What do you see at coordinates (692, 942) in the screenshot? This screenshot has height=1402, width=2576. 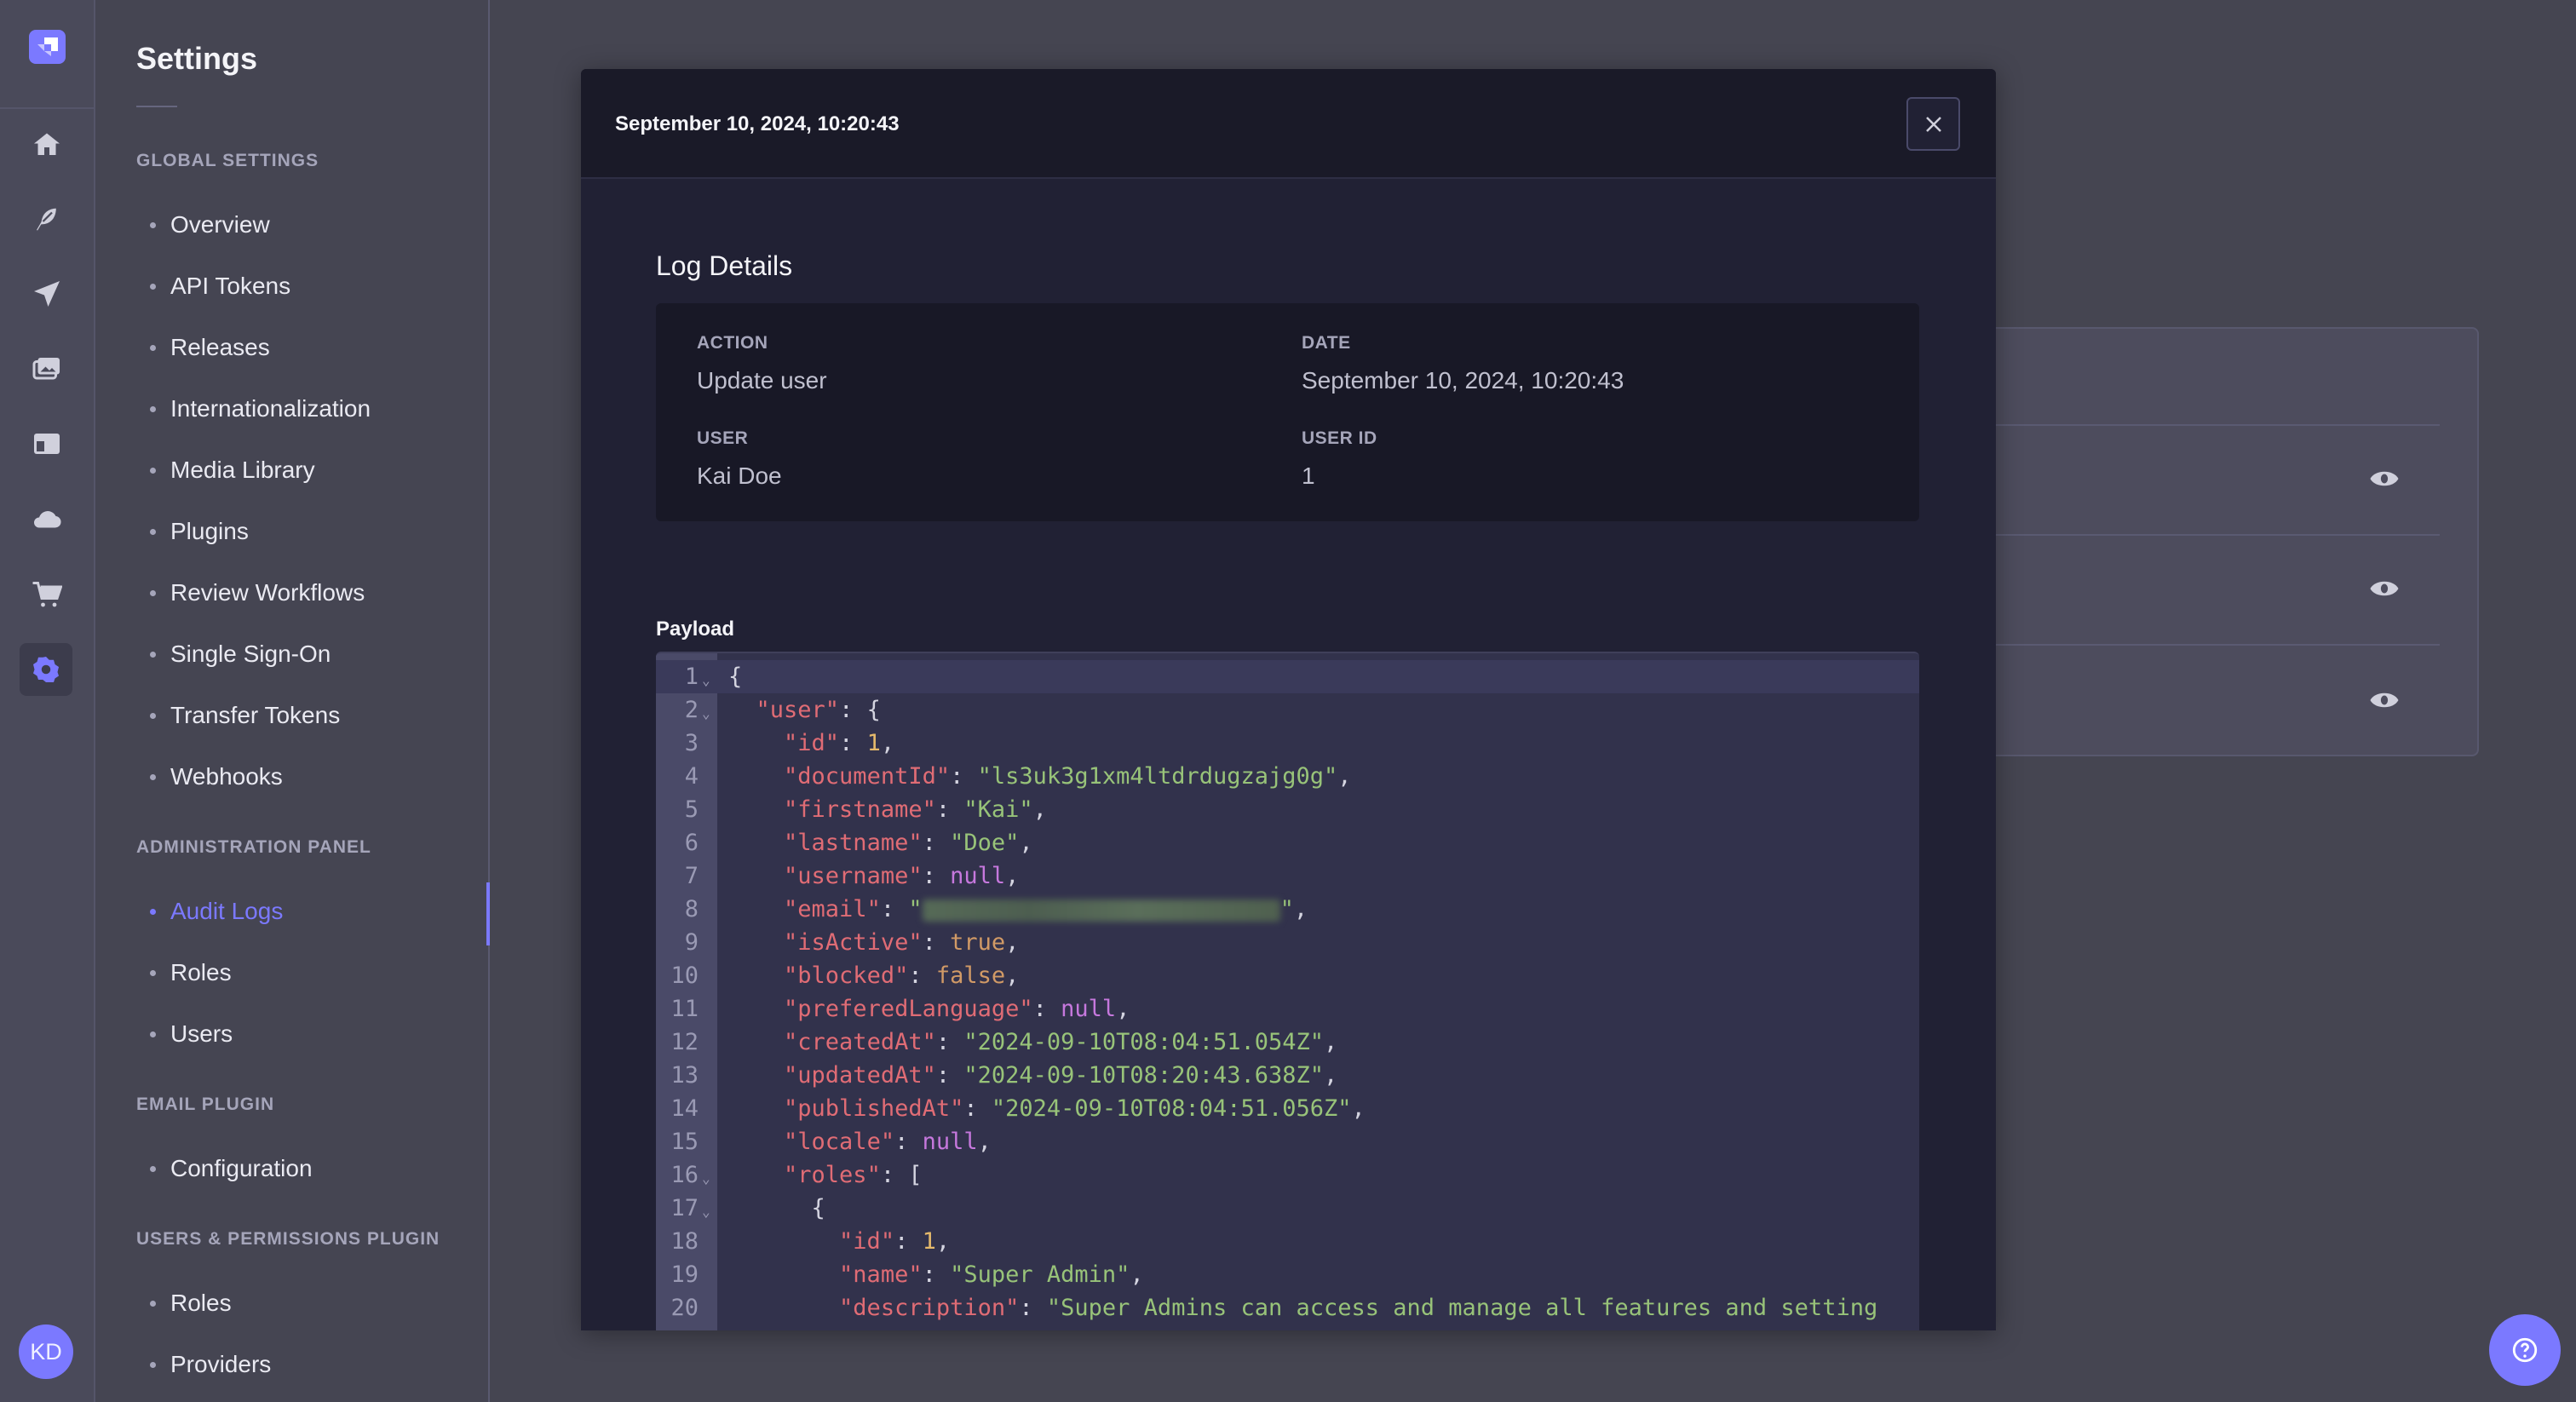 I see `line-number: 9` at bounding box center [692, 942].